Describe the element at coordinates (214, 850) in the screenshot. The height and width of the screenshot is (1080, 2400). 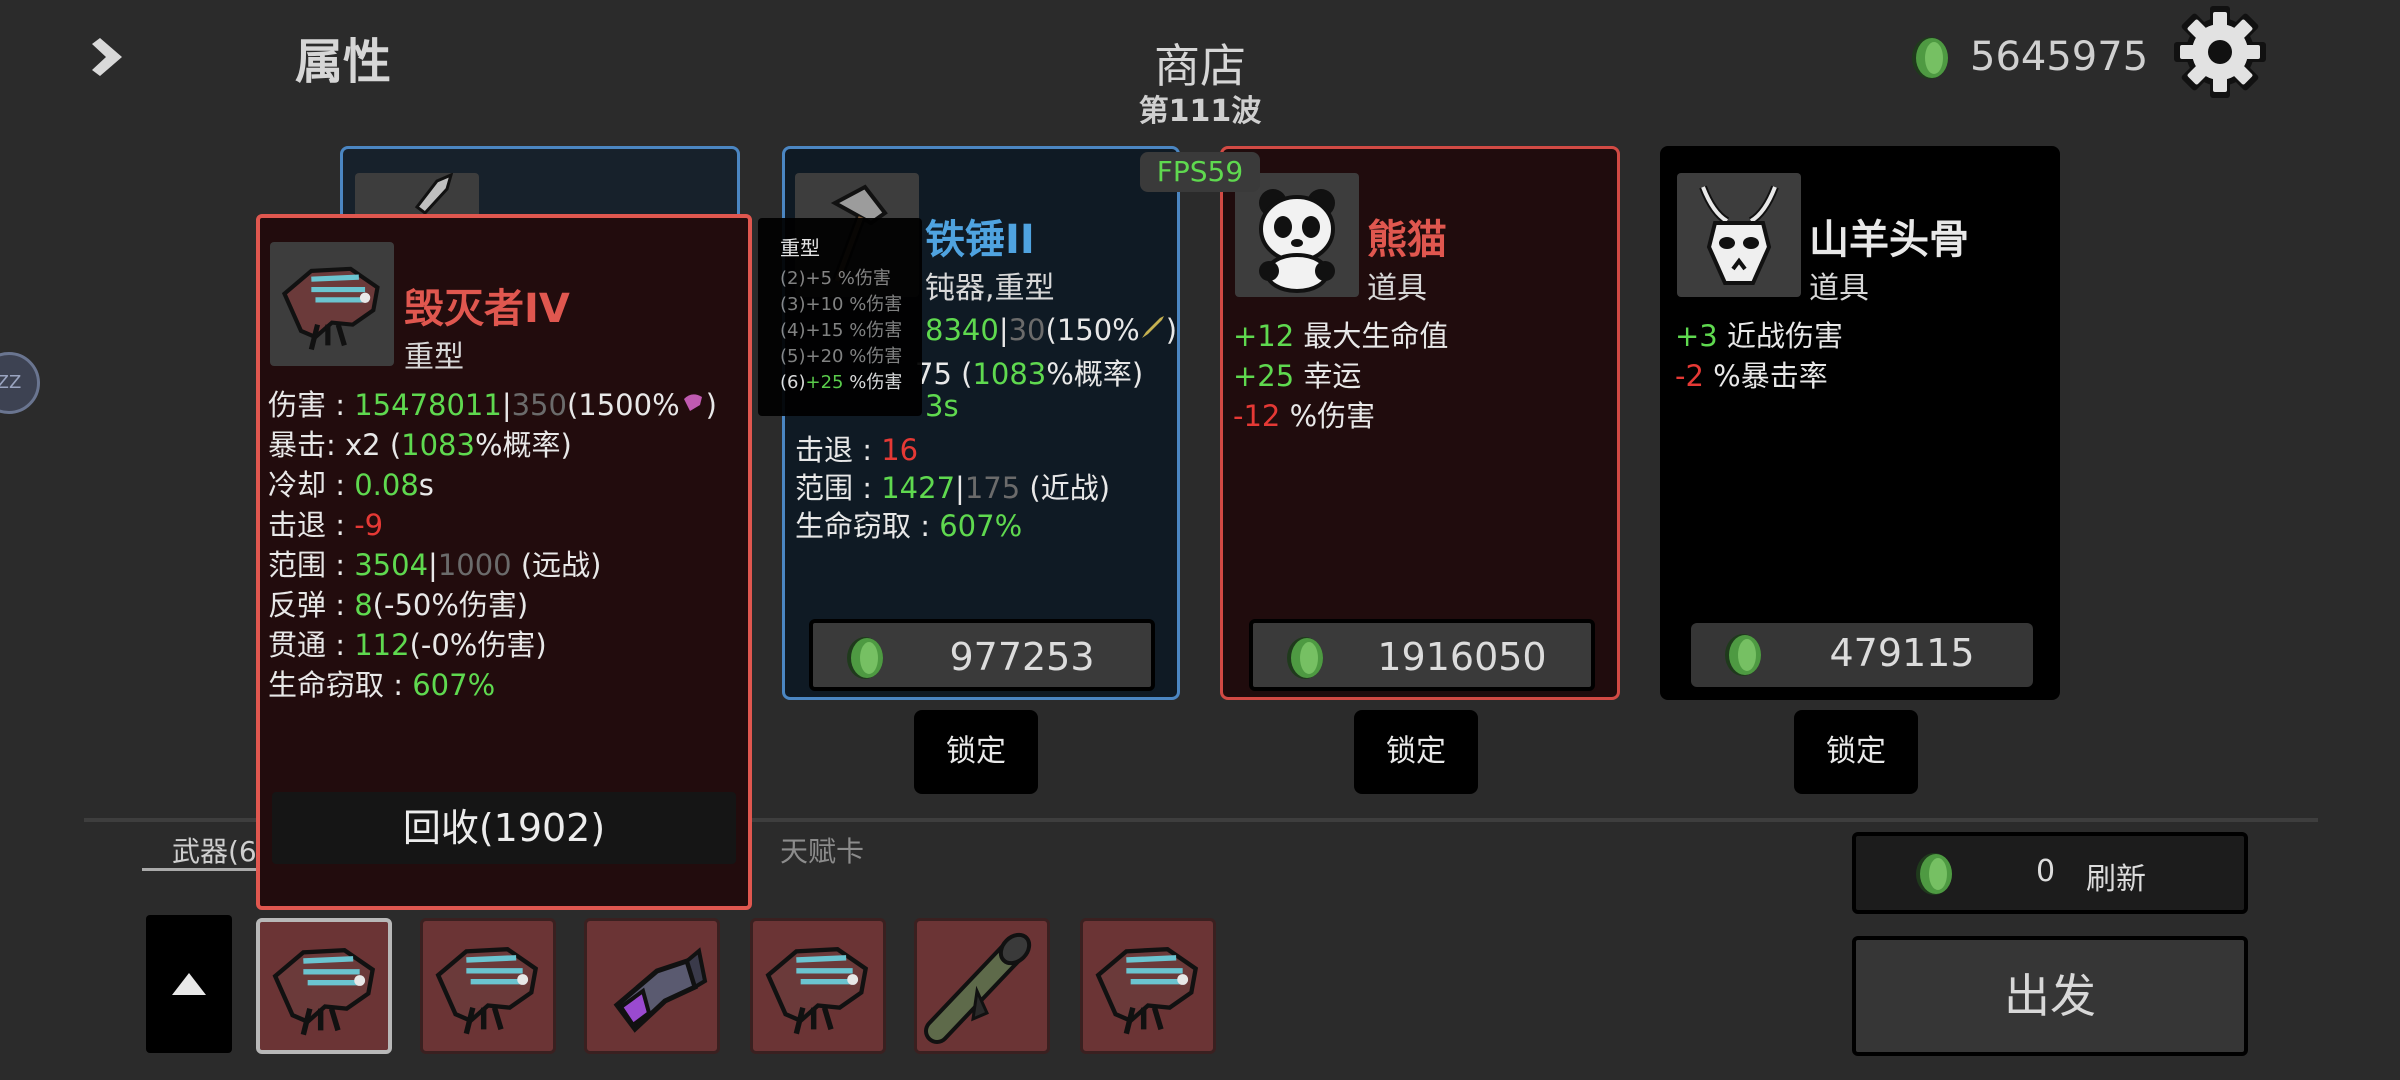
I see `tab-weapons: 武器(6` at that location.